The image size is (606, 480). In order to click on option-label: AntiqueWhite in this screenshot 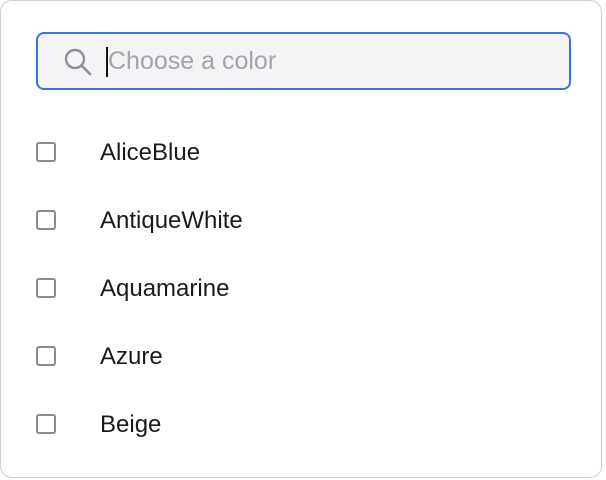, I will do `click(171, 220)`.